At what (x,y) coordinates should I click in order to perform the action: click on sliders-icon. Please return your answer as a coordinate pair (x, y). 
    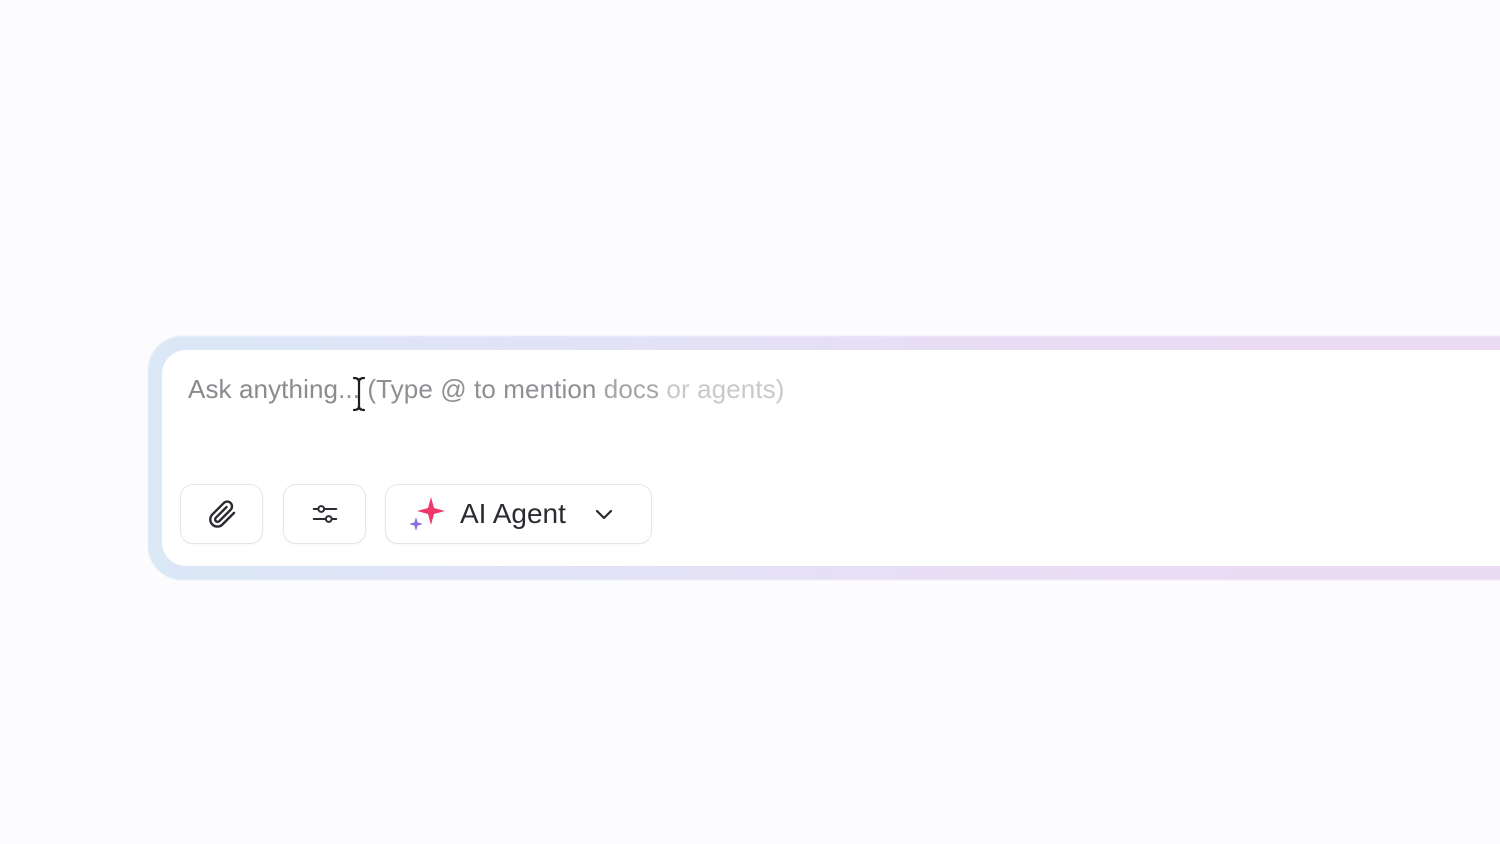
    Looking at the image, I should click on (324, 514).